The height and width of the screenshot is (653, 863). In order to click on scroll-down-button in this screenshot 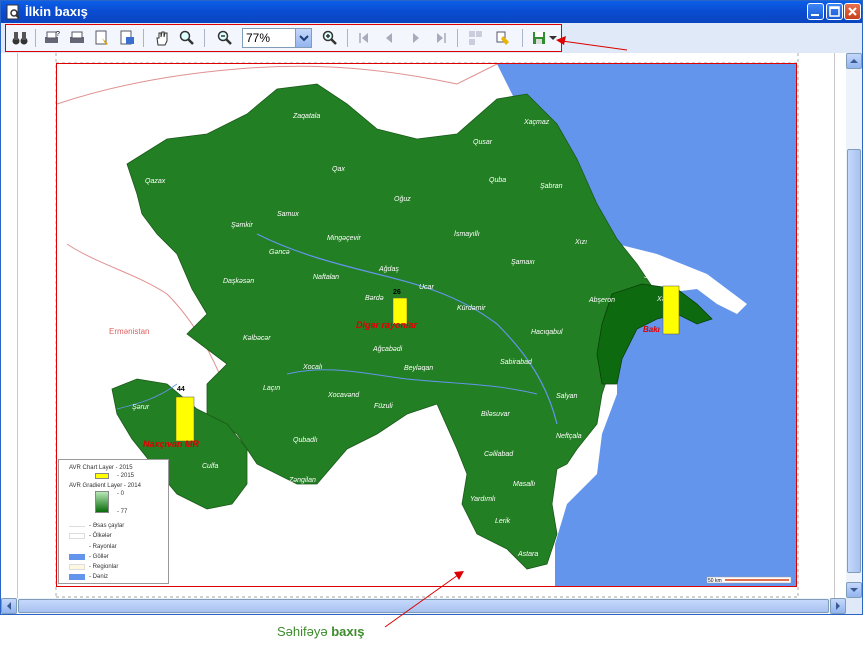, I will do `click(854, 590)`.